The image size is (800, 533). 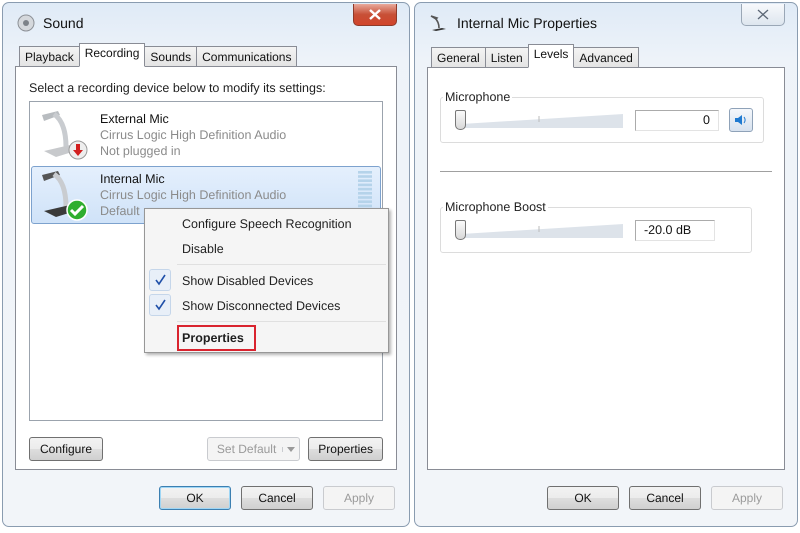 What do you see at coordinates (675, 230) in the screenshot?
I see `boost-field: -20.0 dB` at bounding box center [675, 230].